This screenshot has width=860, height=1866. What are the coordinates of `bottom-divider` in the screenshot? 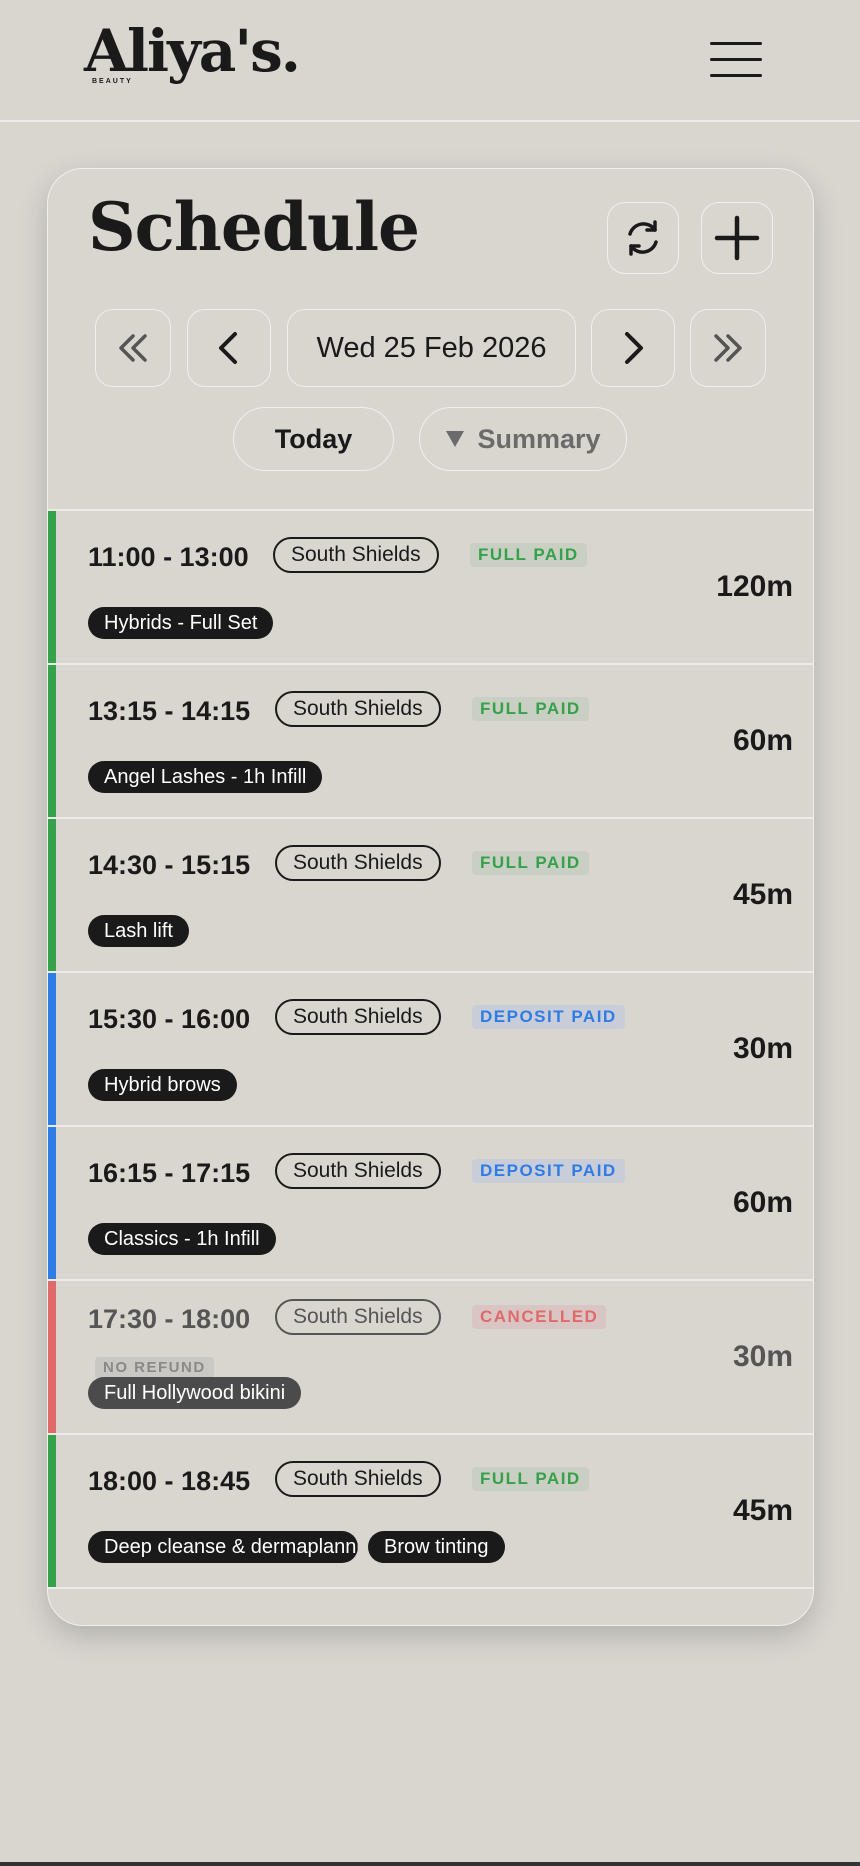 It's located at (430, 1864).